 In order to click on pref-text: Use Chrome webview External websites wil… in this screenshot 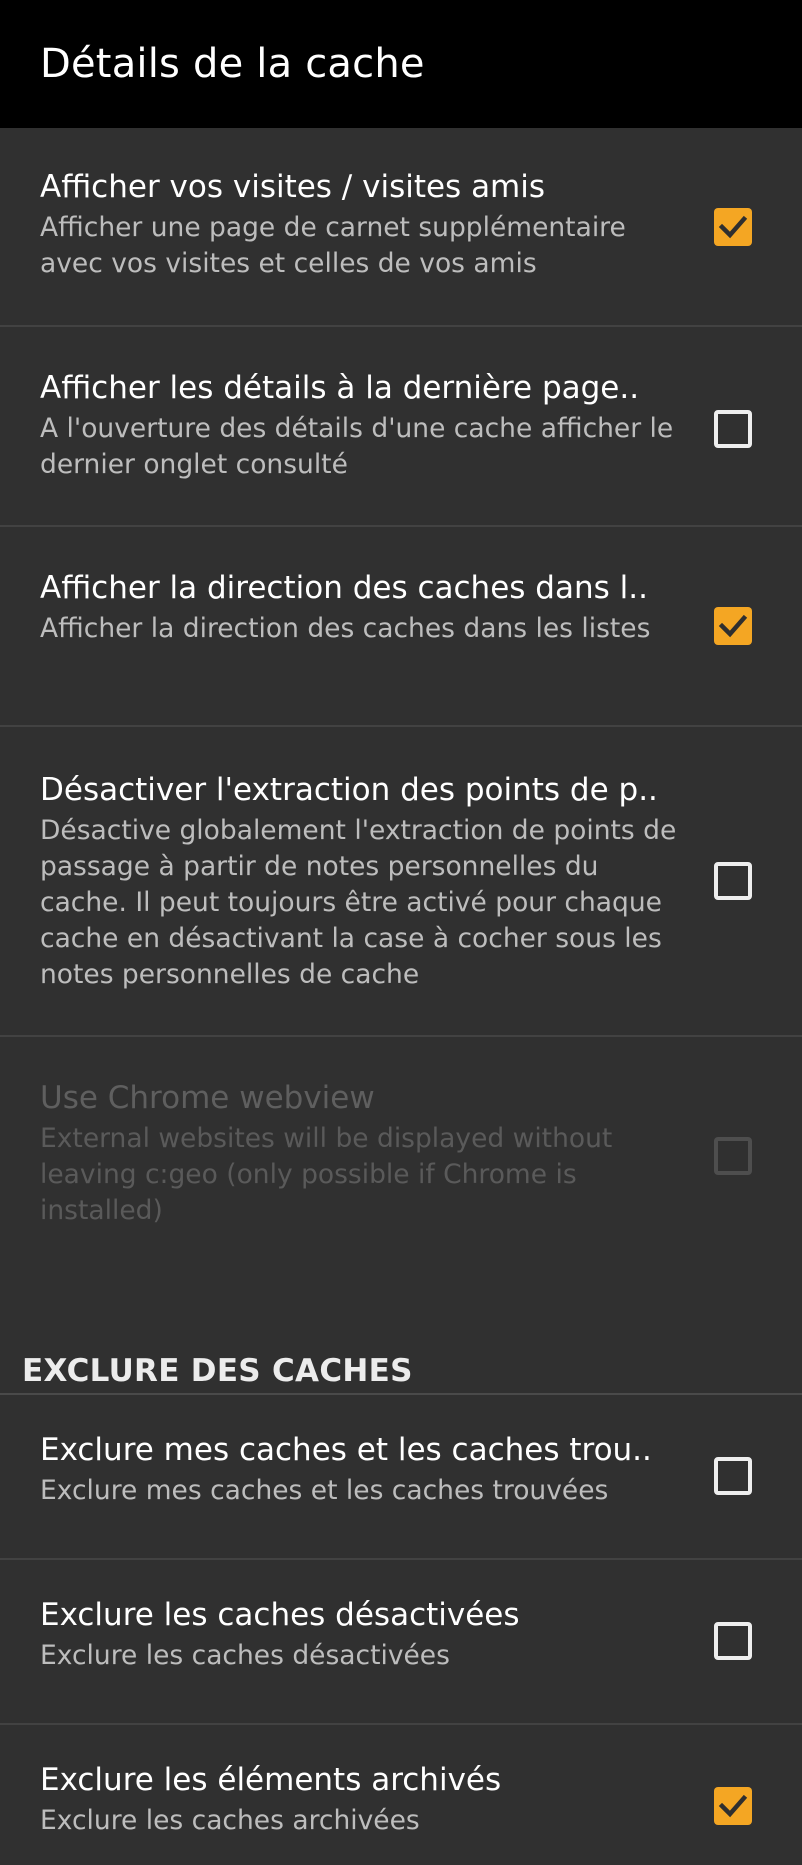, I will do `click(360, 1153)`.